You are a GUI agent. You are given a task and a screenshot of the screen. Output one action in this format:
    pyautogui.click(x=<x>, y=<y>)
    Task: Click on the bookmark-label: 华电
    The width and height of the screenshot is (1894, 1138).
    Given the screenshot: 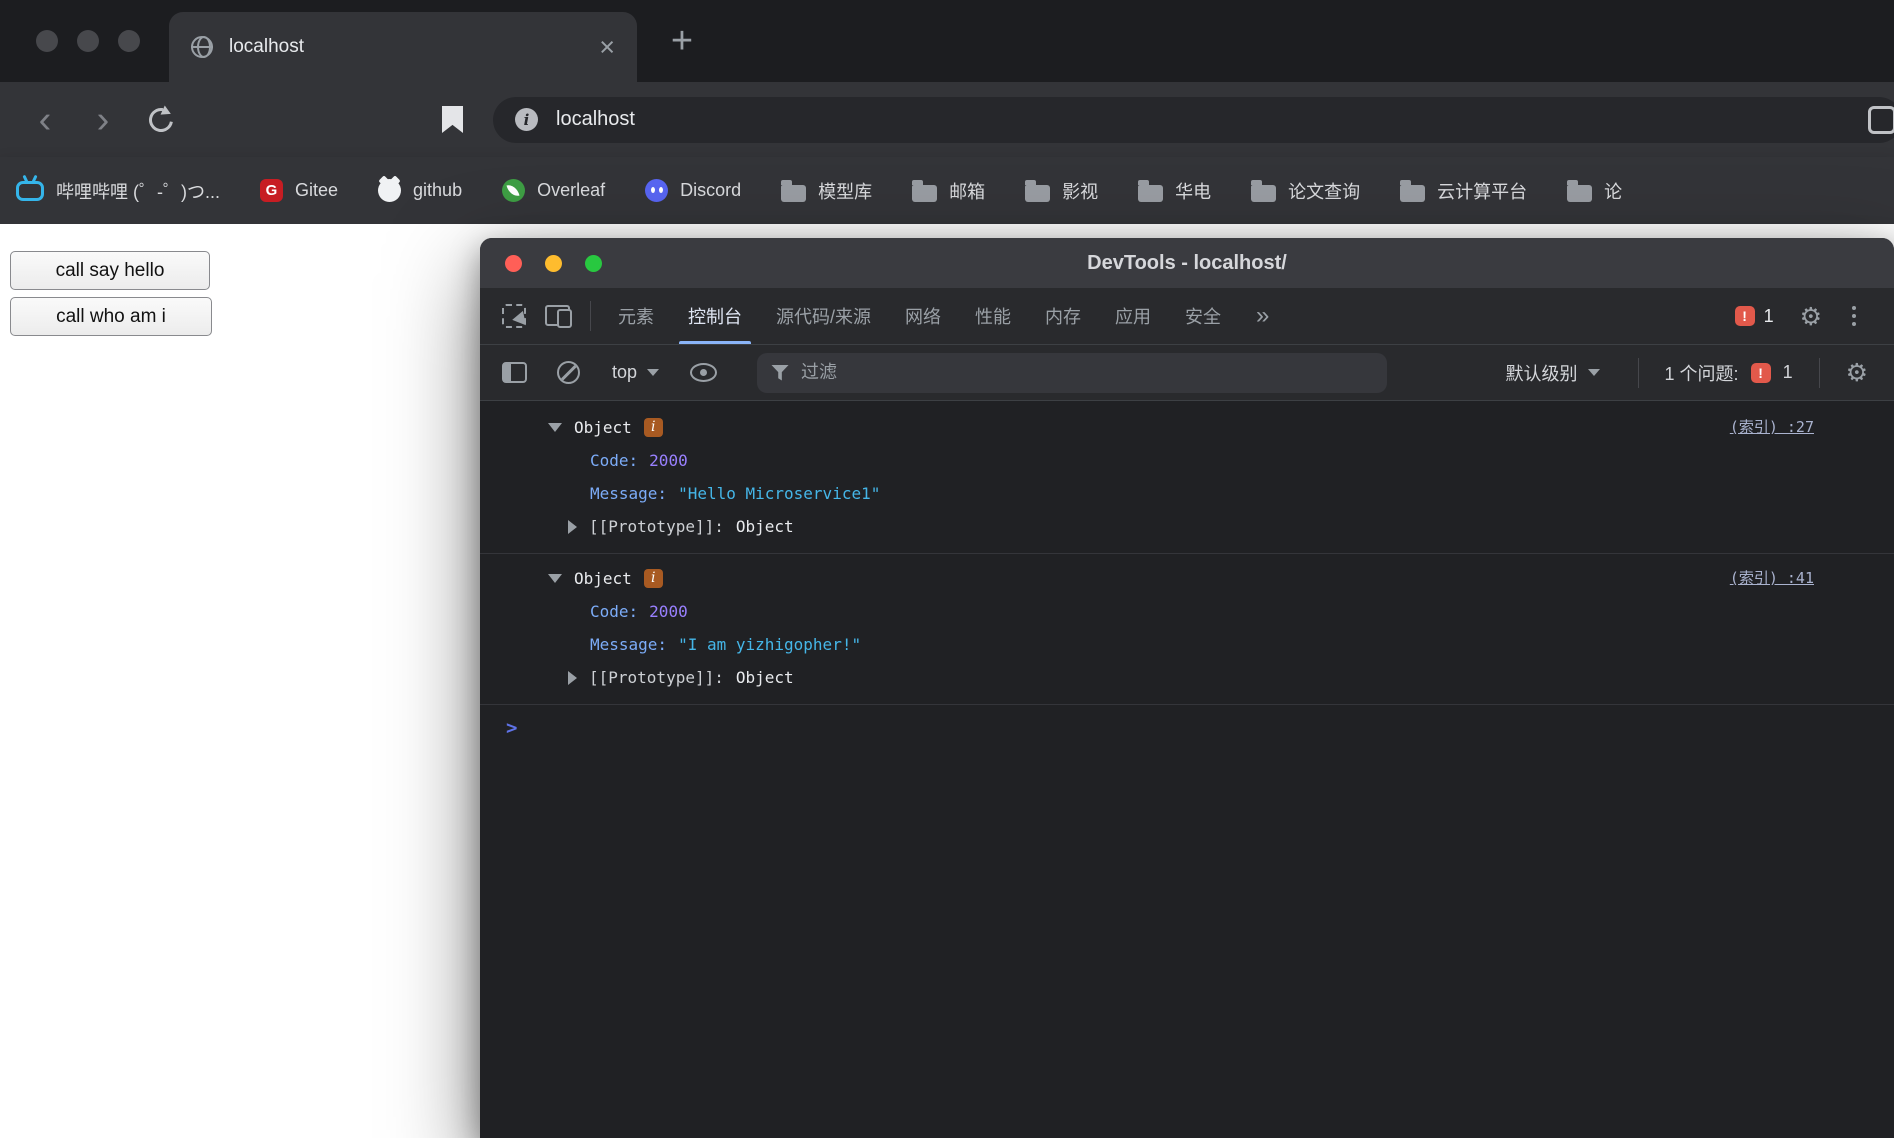 What is the action you would take?
    pyautogui.click(x=1193, y=191)
    